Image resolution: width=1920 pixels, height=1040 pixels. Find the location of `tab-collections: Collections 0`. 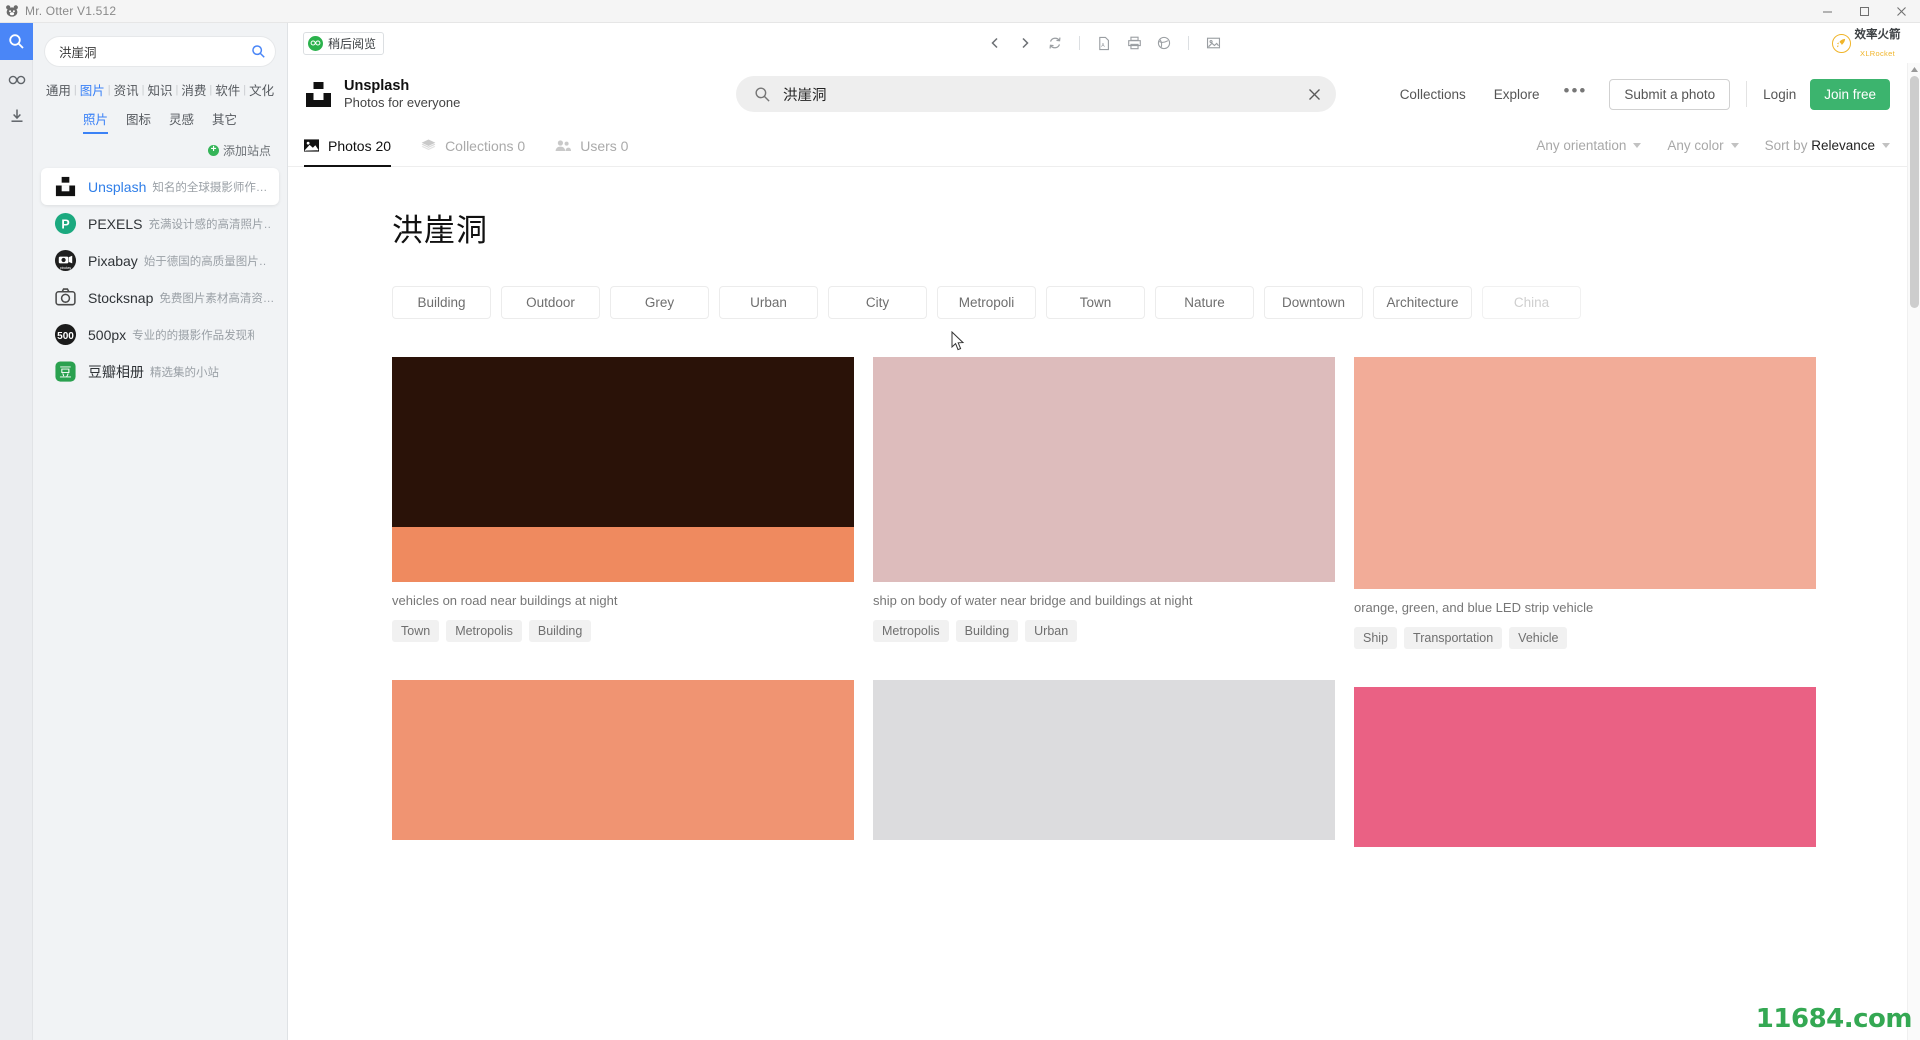

tab-collections: Collections 0 is located at coordinates (488, 146).